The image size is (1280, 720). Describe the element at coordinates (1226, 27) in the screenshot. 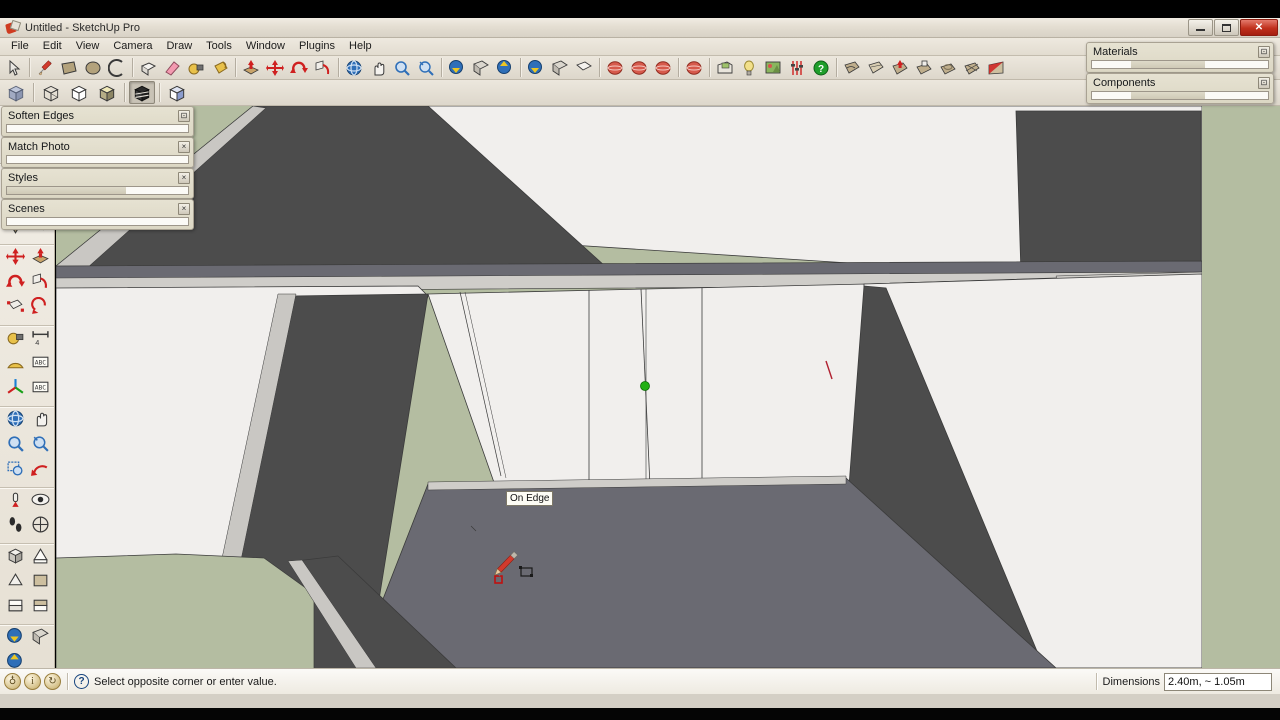

I see `restore-button` at that location.